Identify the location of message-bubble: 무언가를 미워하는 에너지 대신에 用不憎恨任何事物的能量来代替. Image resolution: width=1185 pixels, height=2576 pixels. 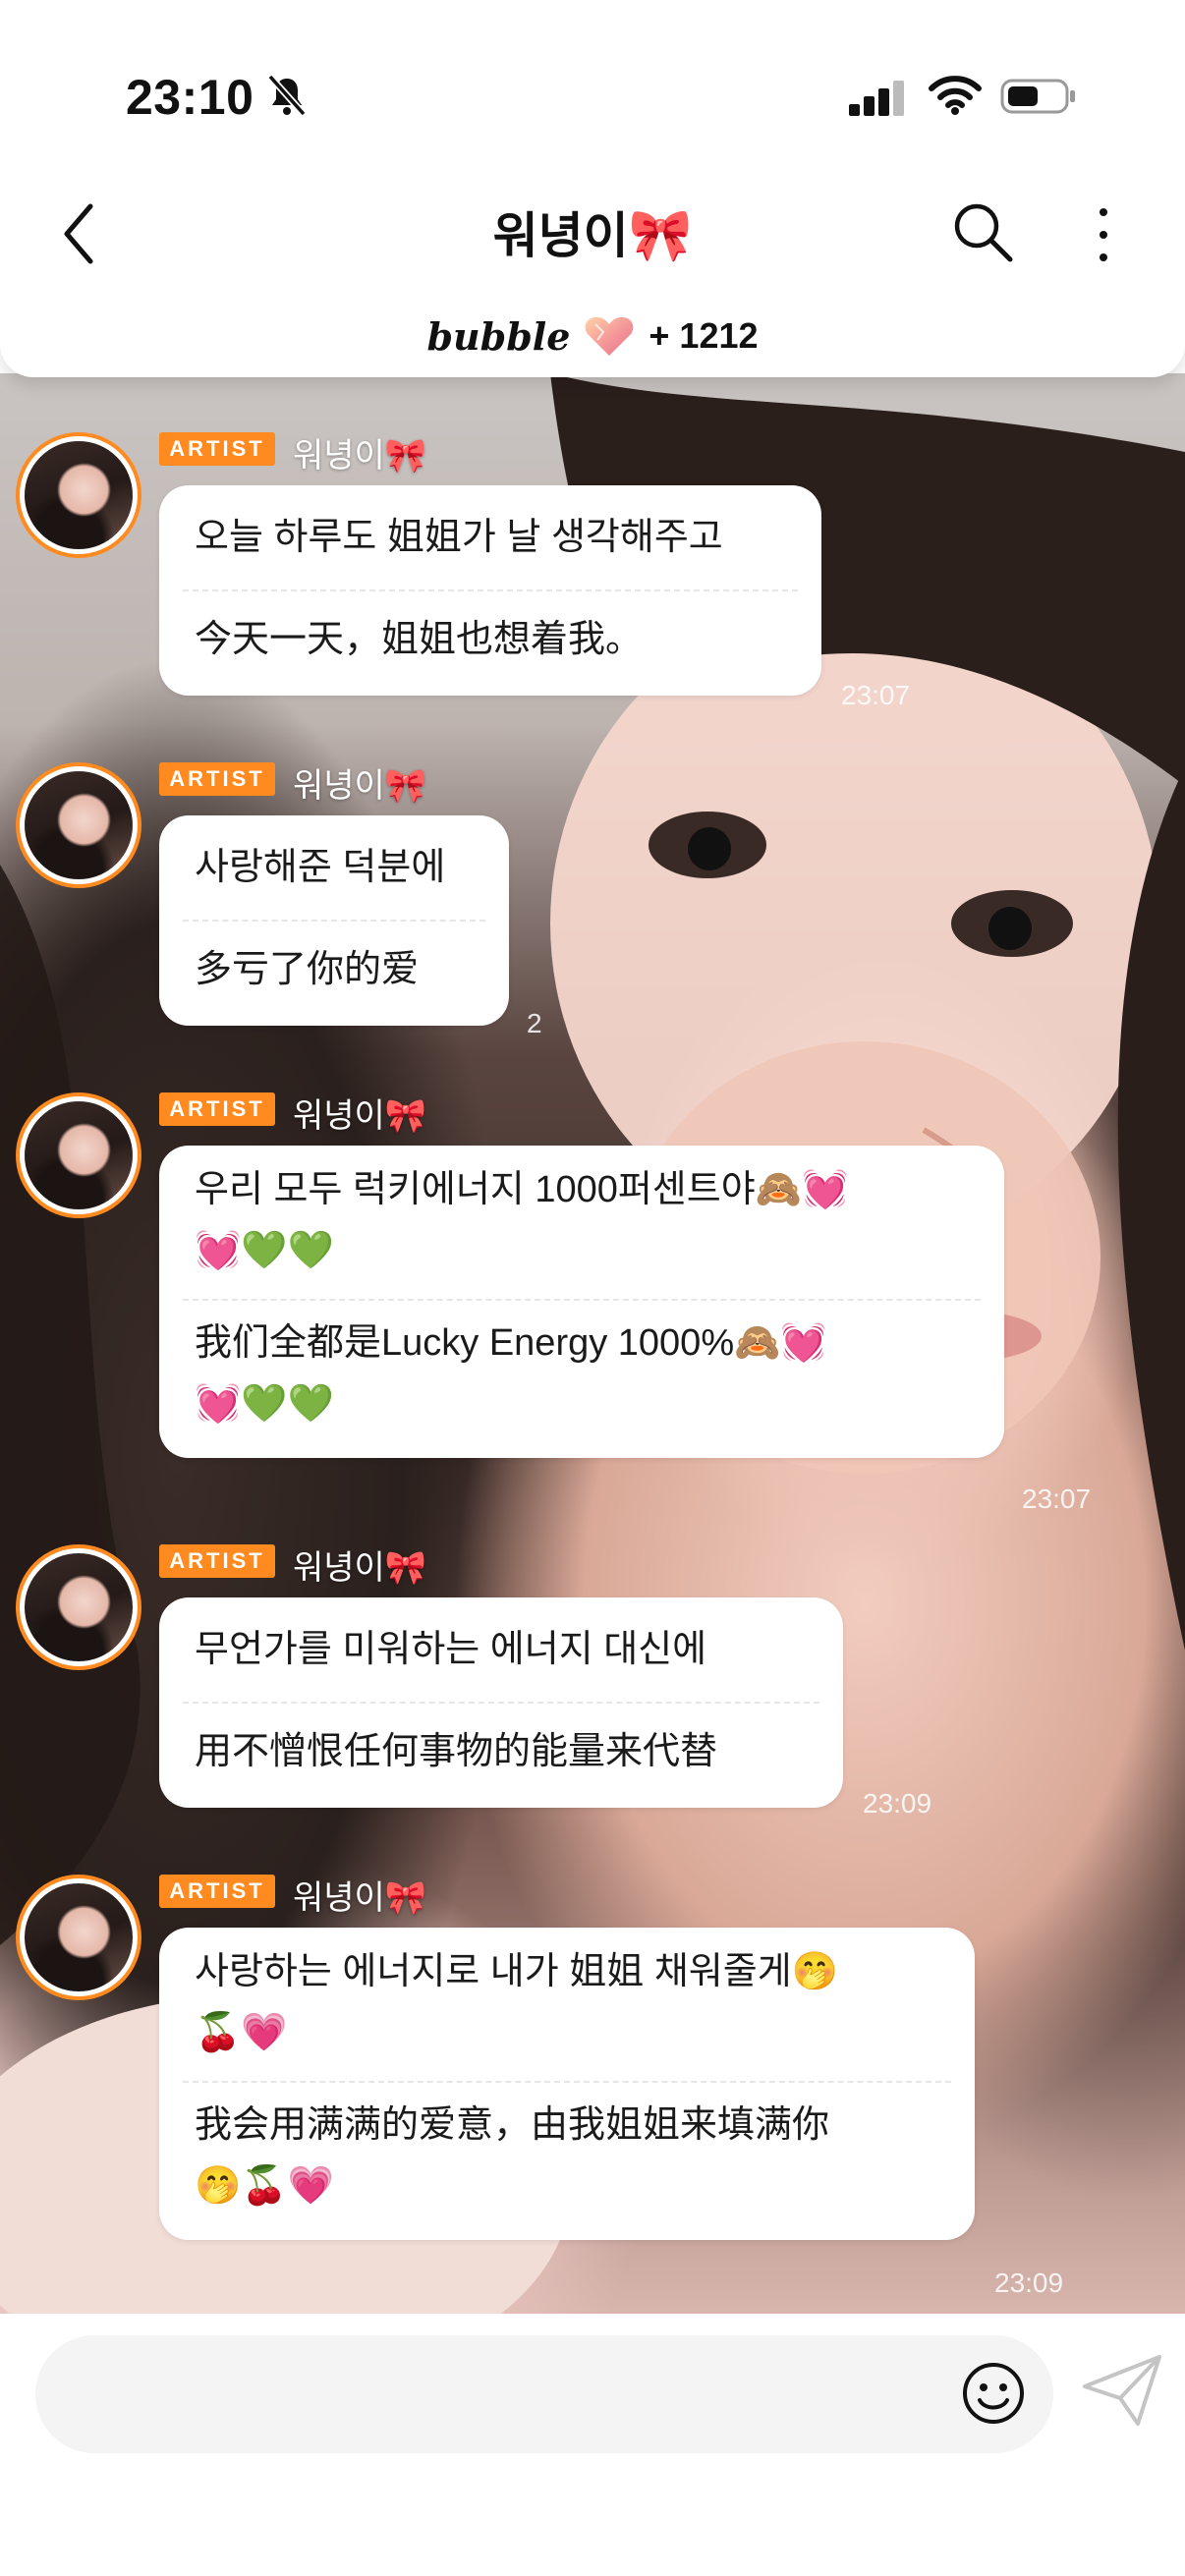
(501, 1702).